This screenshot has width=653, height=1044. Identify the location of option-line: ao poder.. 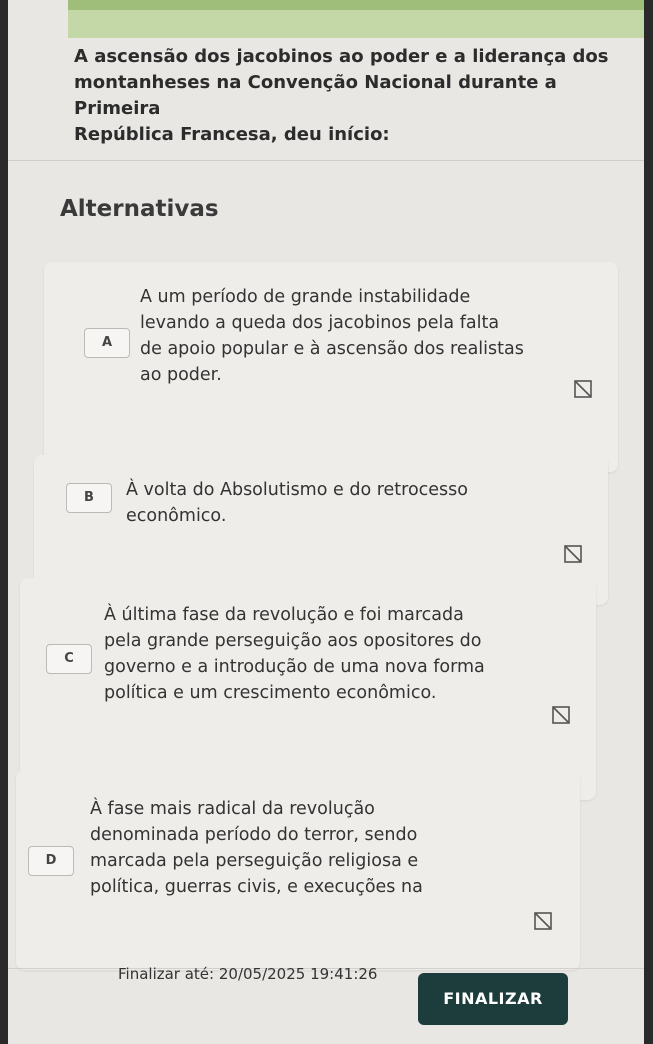
(181, 375).